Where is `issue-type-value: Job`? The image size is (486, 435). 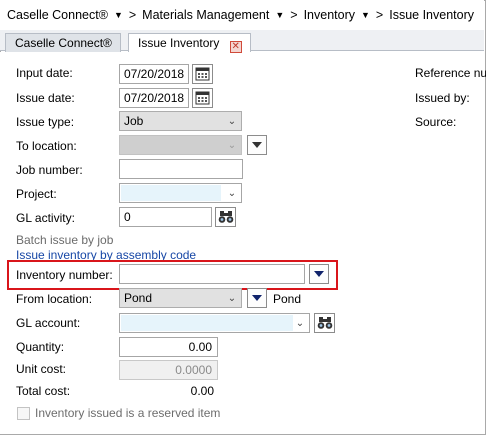
issue-type-value: Job is located at coordinates (134, 121).